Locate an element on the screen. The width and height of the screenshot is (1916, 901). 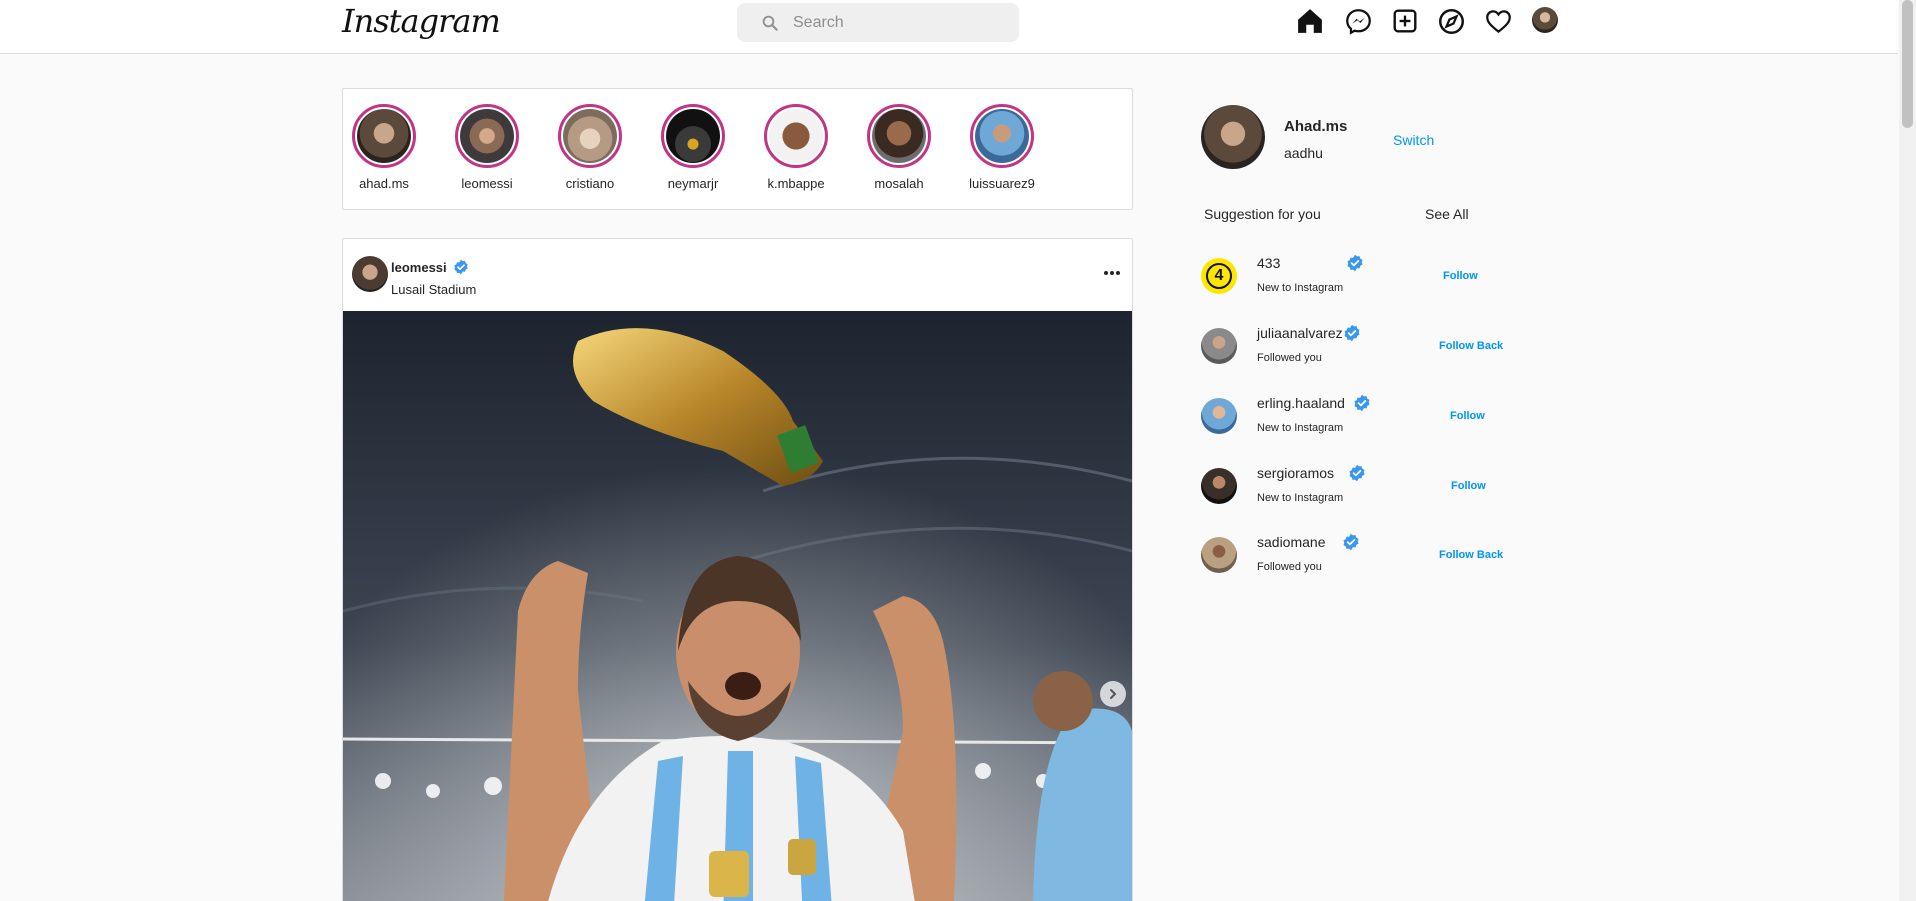
story-item: k.mbappe is located at coordinates (796, 147).